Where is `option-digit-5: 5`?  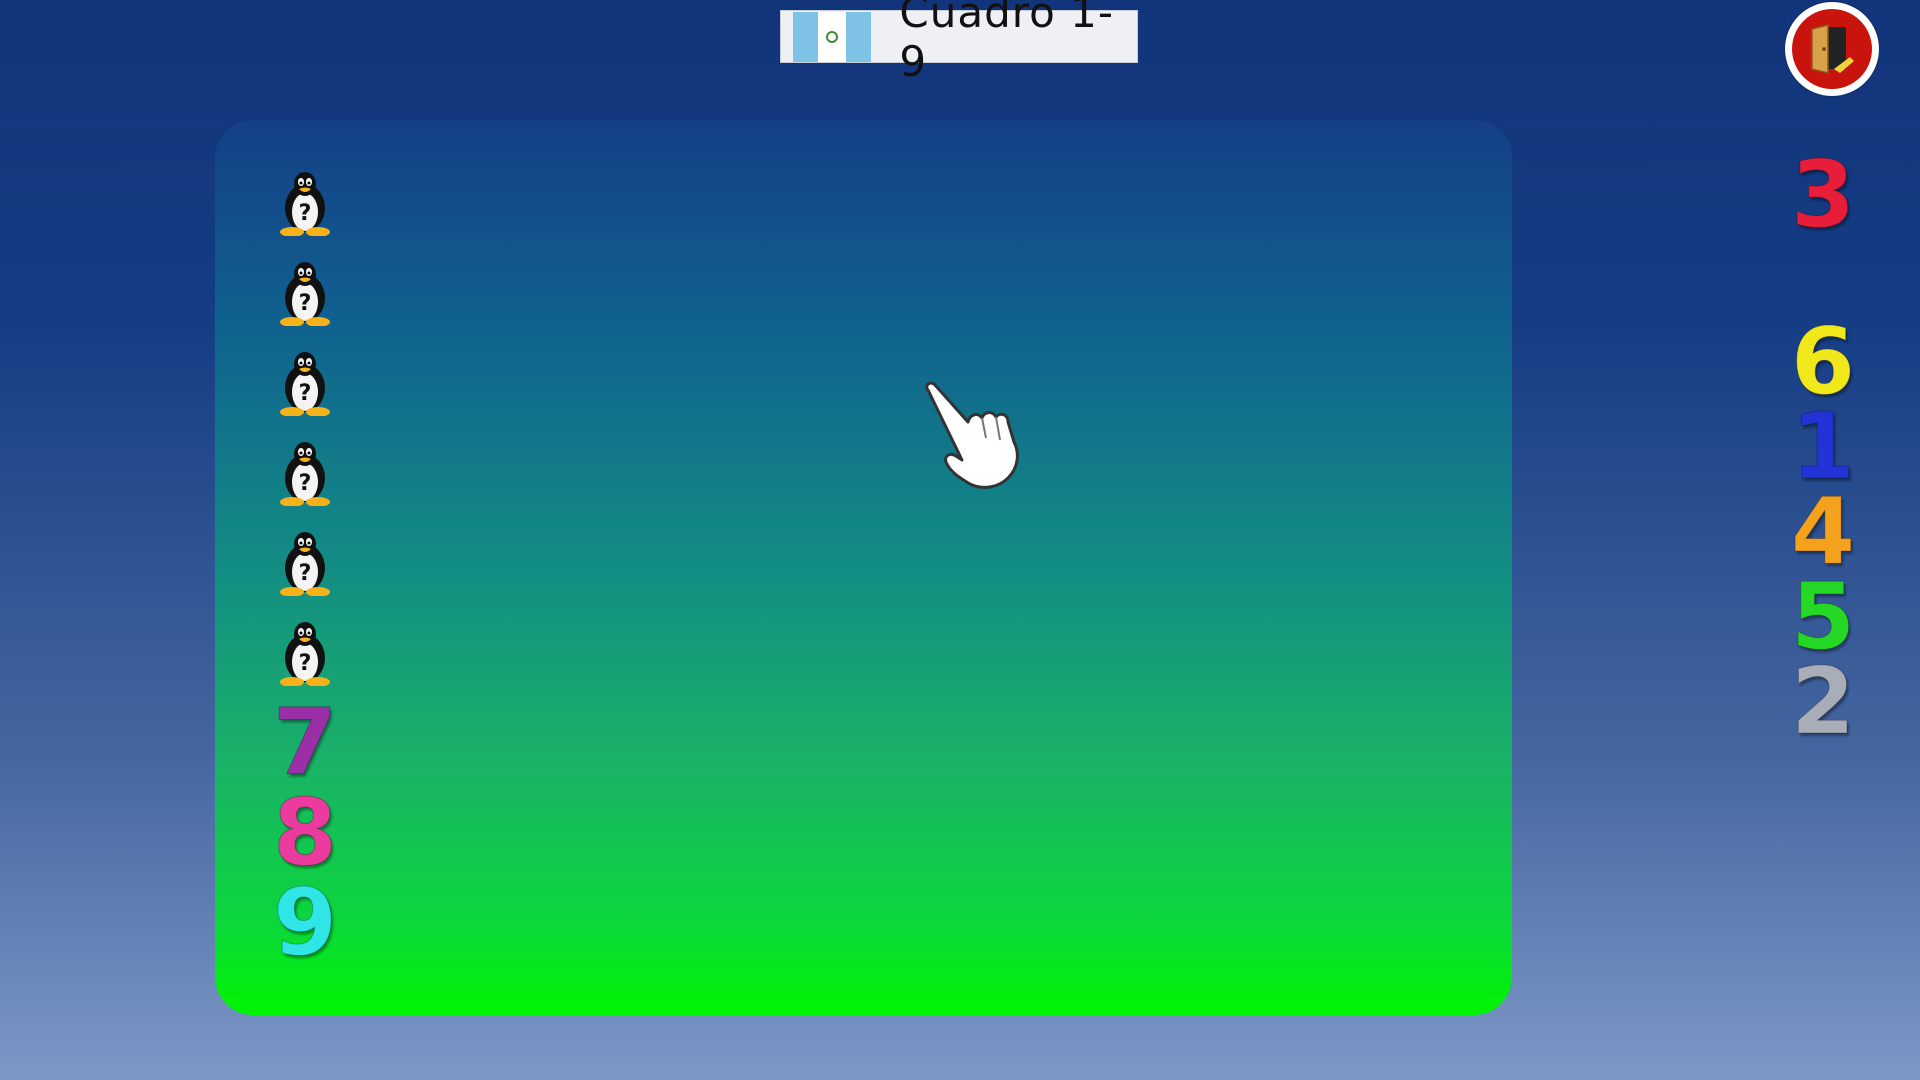 option-digit-5: 5 is located at coordinates (1823, 616).